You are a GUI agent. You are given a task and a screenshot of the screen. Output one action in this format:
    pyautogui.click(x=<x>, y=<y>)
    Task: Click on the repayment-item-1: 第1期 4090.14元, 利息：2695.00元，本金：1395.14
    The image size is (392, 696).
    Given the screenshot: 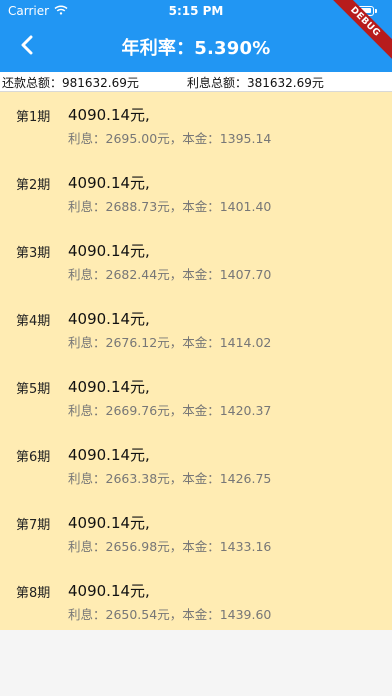 What is the action you would take?
    pyautogui.click(x=196, y=126)
    